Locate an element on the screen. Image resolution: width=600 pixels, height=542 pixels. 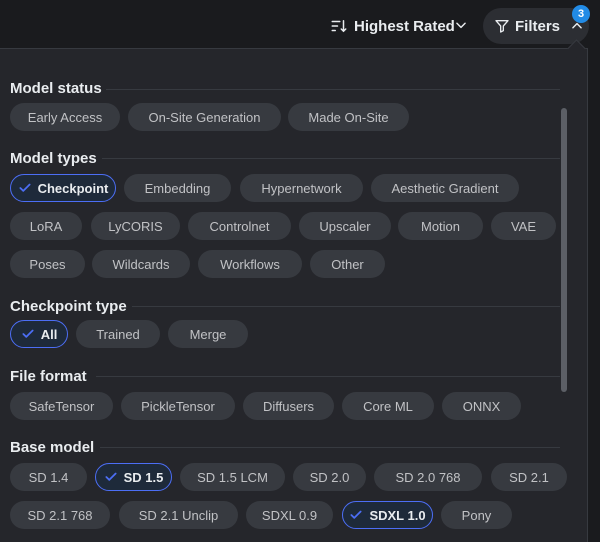
chip-other: Other is located at coordinates (347, 264).